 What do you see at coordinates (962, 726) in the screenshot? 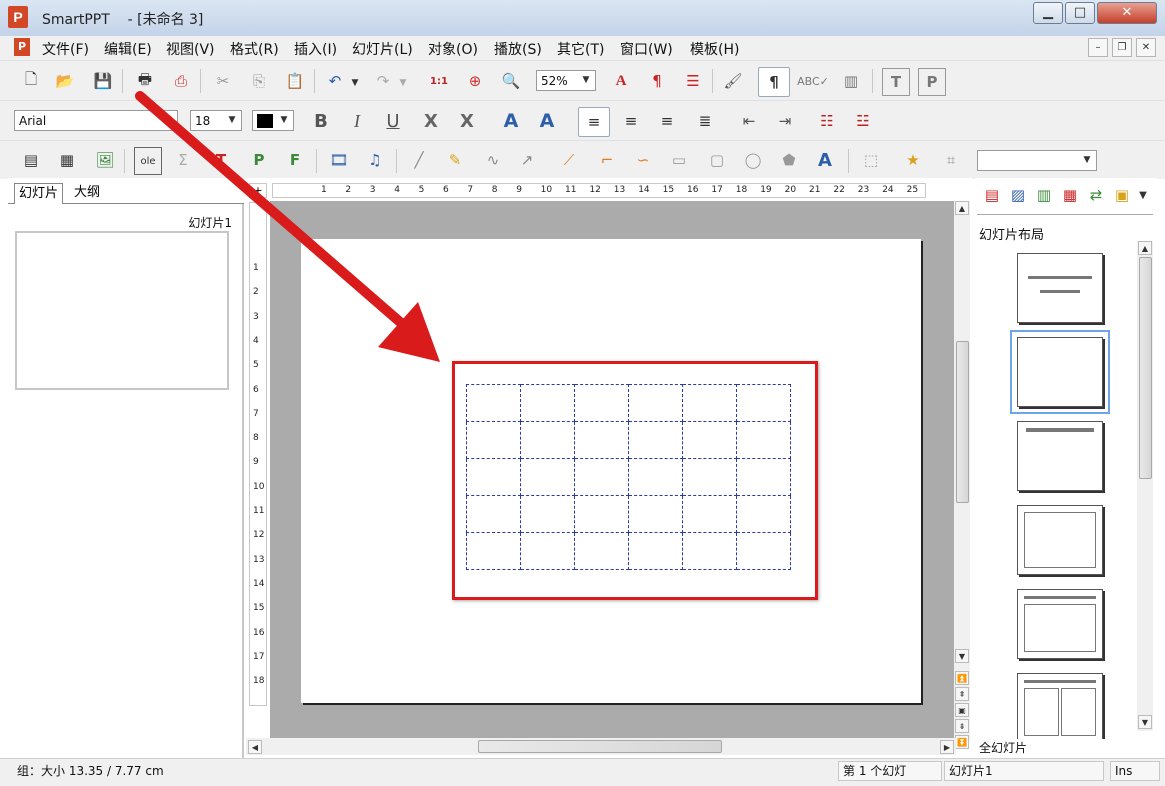
I see `next-slide-icon: ⇟` at bounding box center [962, 726].